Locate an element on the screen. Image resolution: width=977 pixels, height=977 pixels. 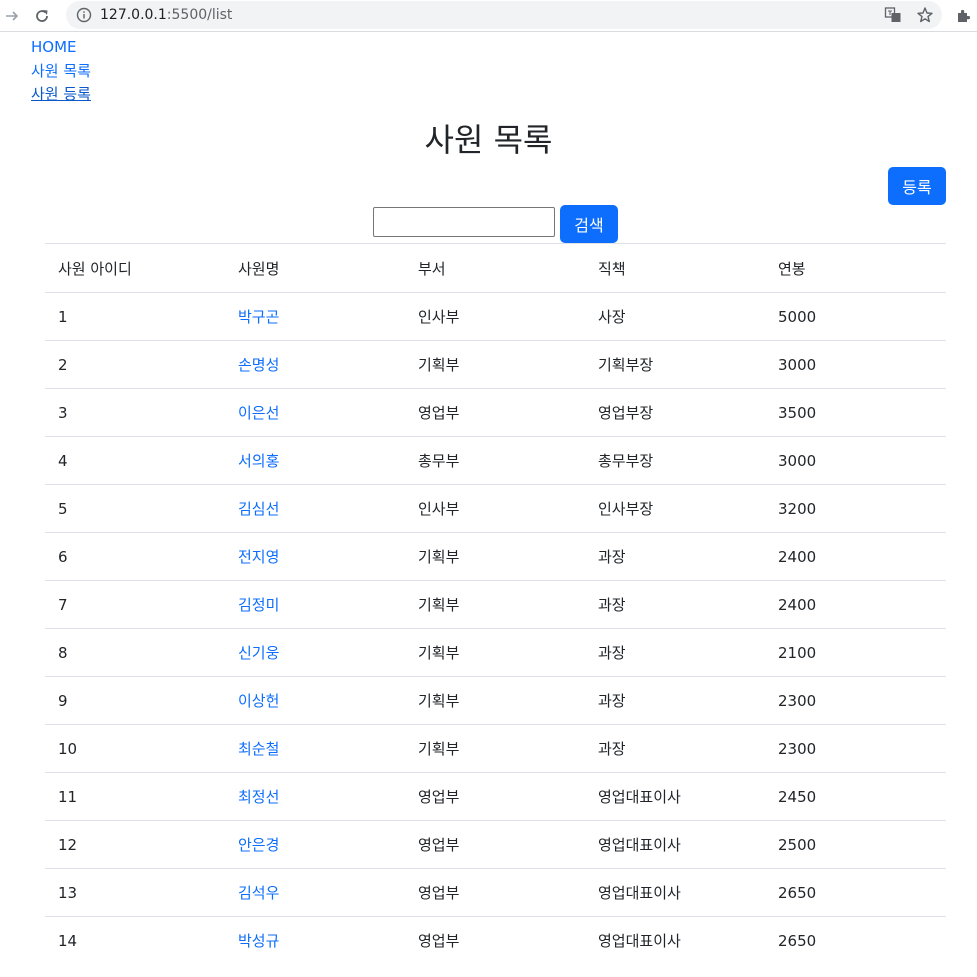
employee-name-link: 박성규 is located at coordinates (258, 941).